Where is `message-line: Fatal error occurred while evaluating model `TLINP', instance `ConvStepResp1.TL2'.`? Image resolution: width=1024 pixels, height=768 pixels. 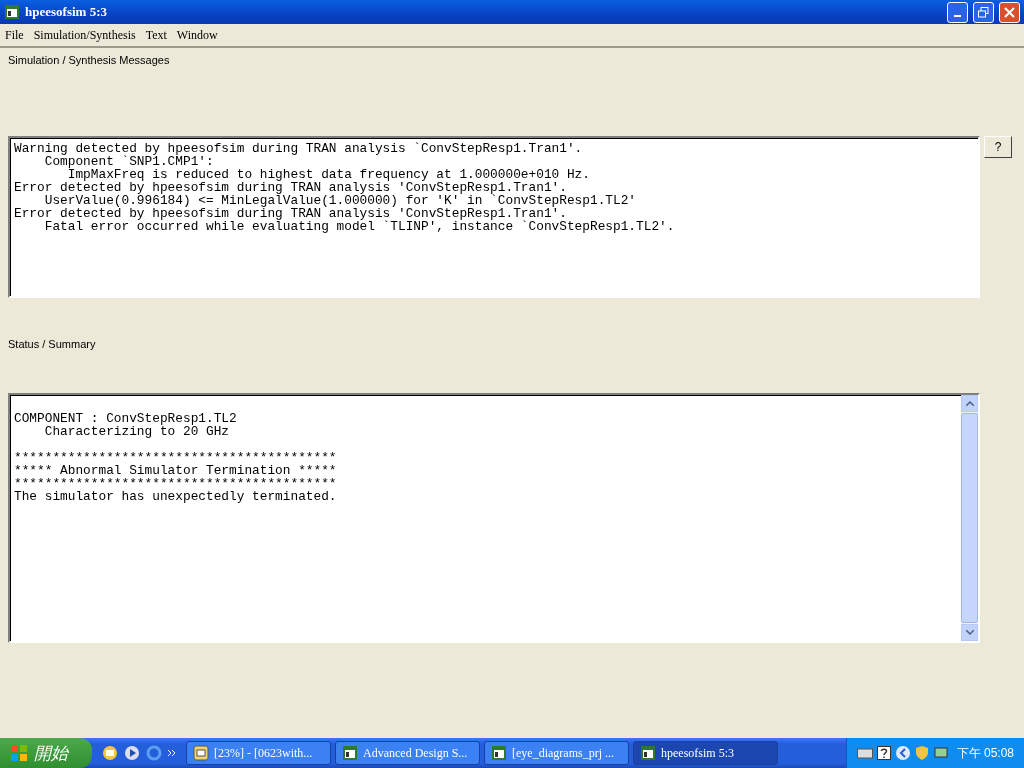 message-line: Fatal error occurred while evaluating model `TLINP', instance `ConvStepResp1.TL2'. is located at coordinates (359, 226).